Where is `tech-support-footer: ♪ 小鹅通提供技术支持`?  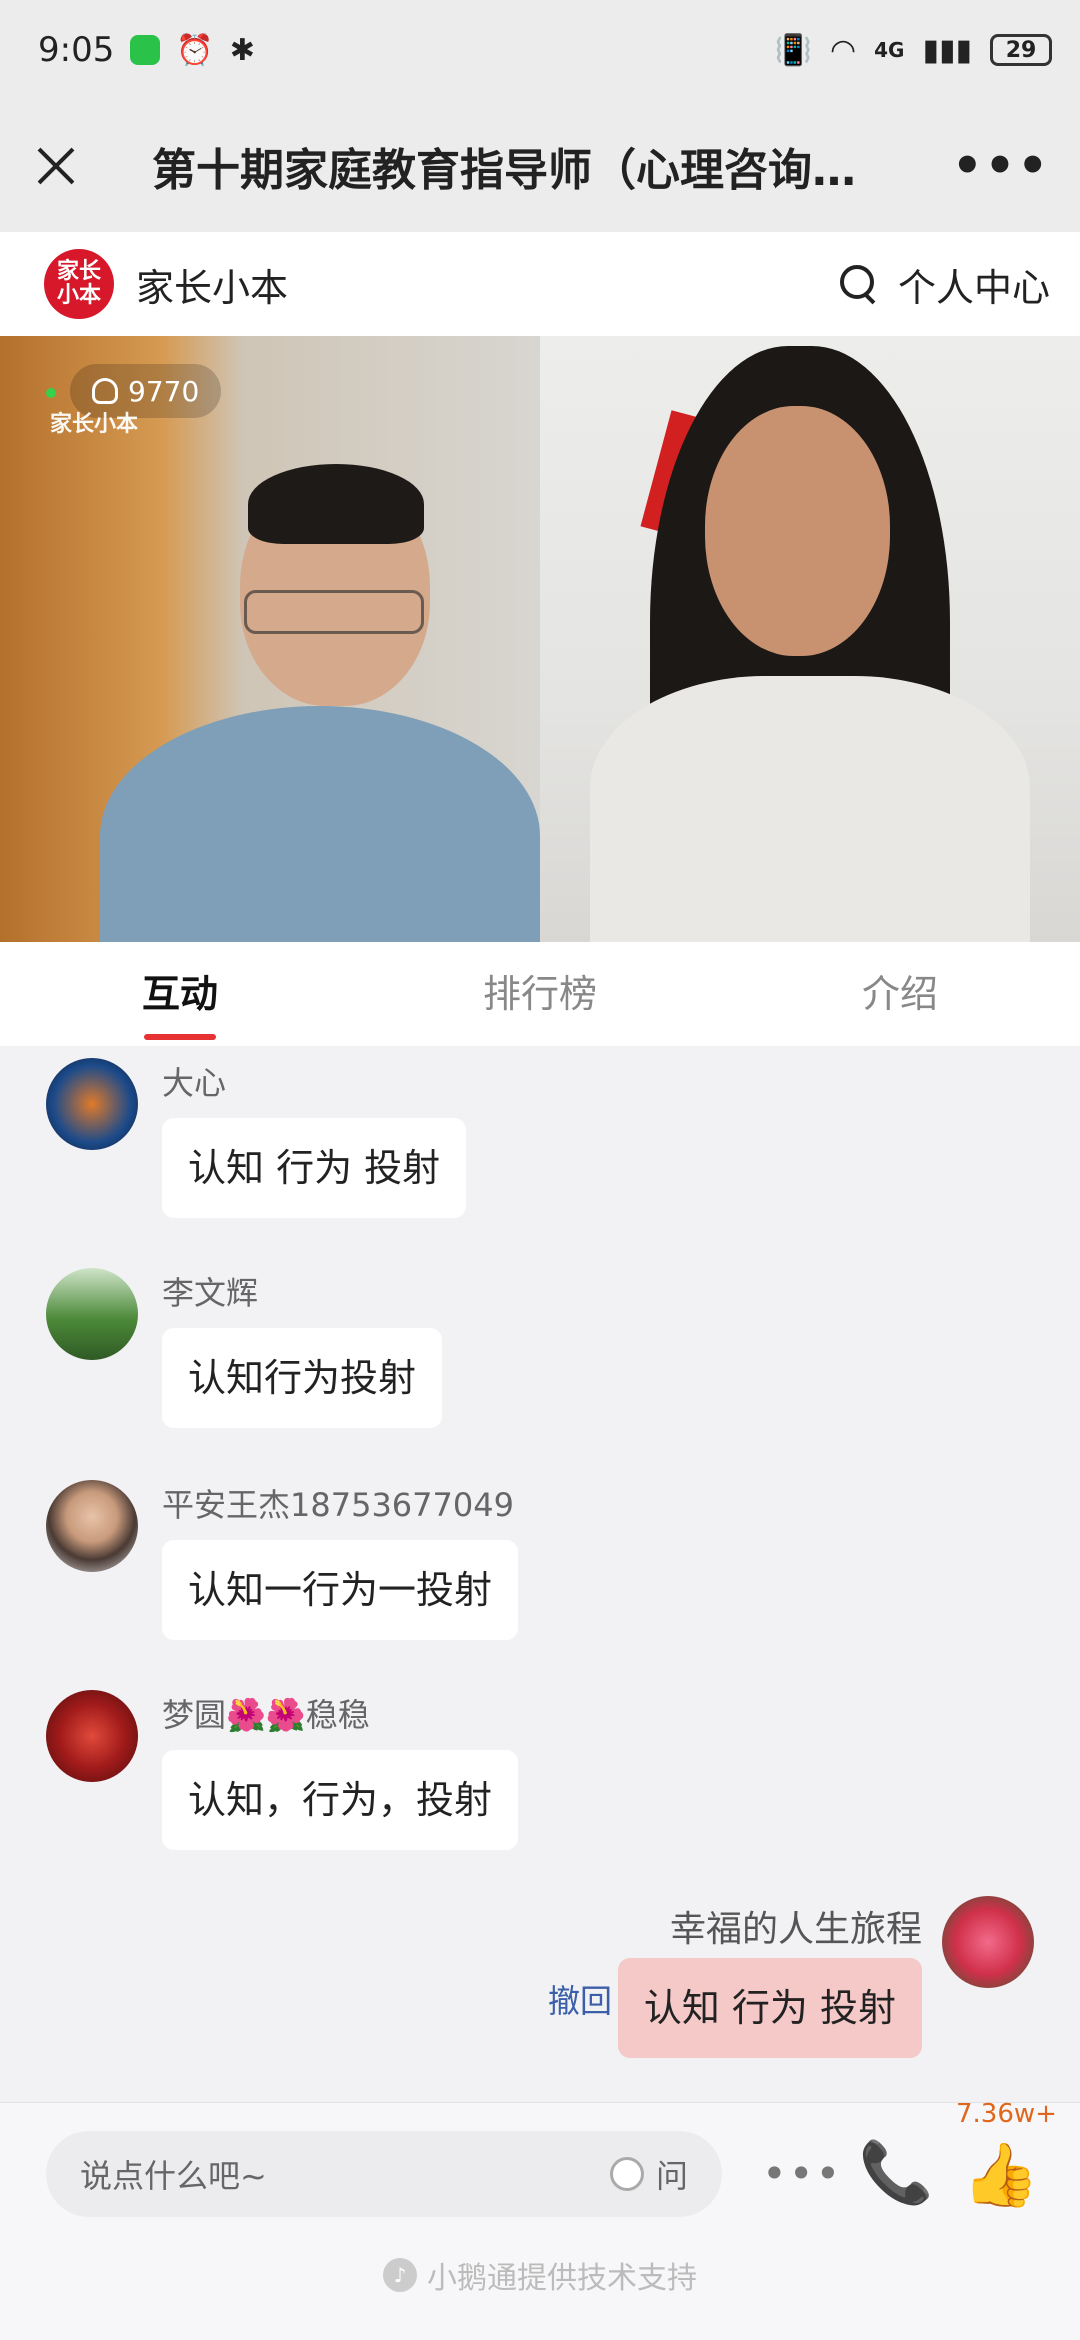
tech-support-footer: ♪ 小鹅通提供技术支持 is located at coordinates (540, 2275).